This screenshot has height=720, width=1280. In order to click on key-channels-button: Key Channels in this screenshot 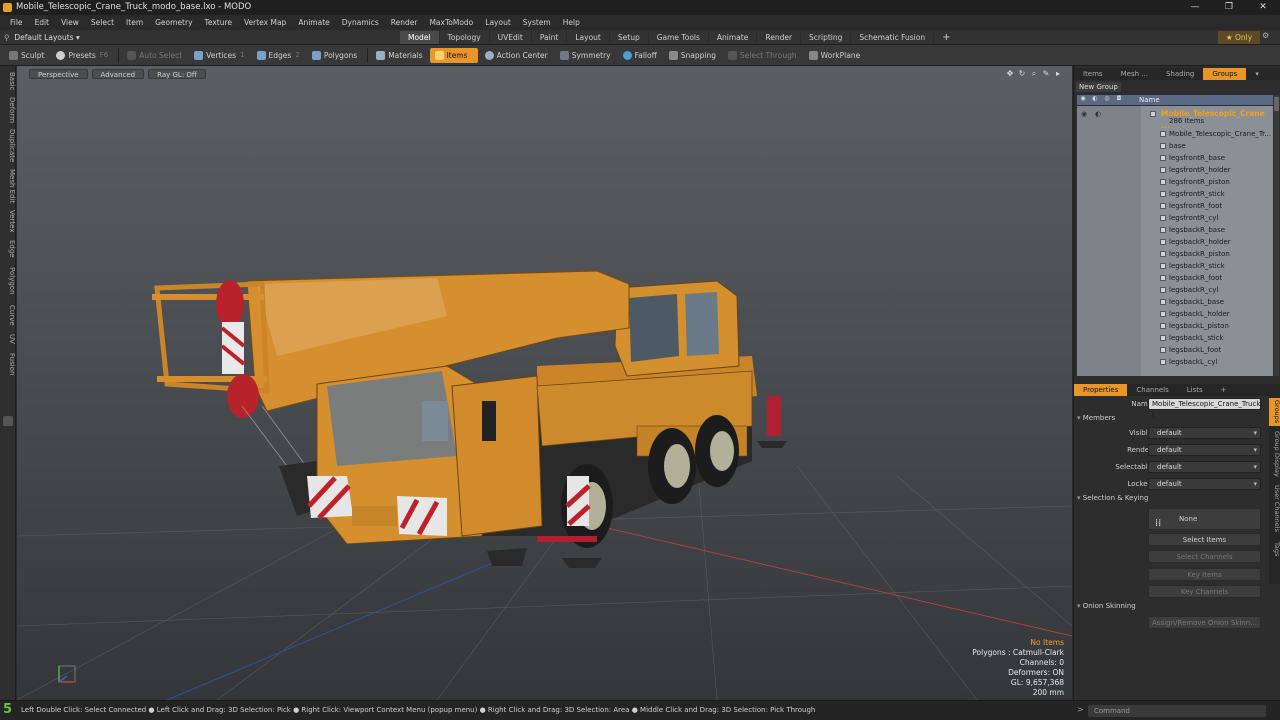, I will do `click(1204, 591)`.